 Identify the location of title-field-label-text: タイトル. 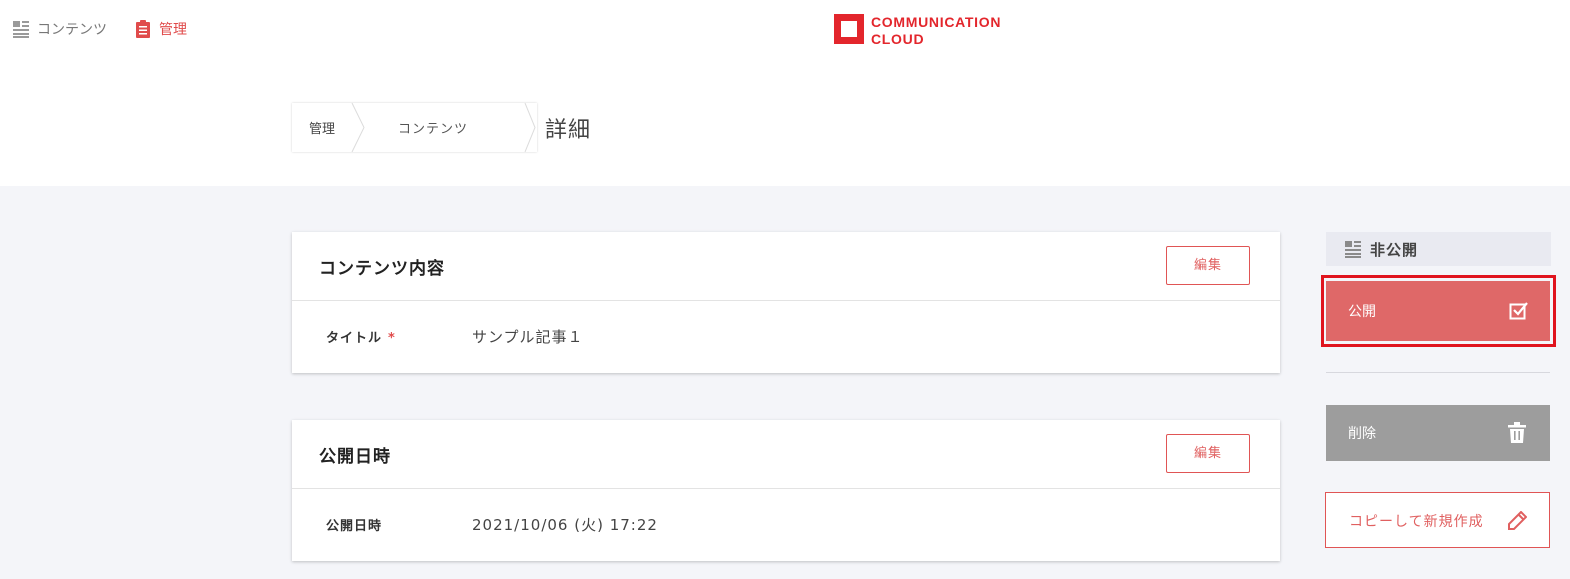
(354, 338).